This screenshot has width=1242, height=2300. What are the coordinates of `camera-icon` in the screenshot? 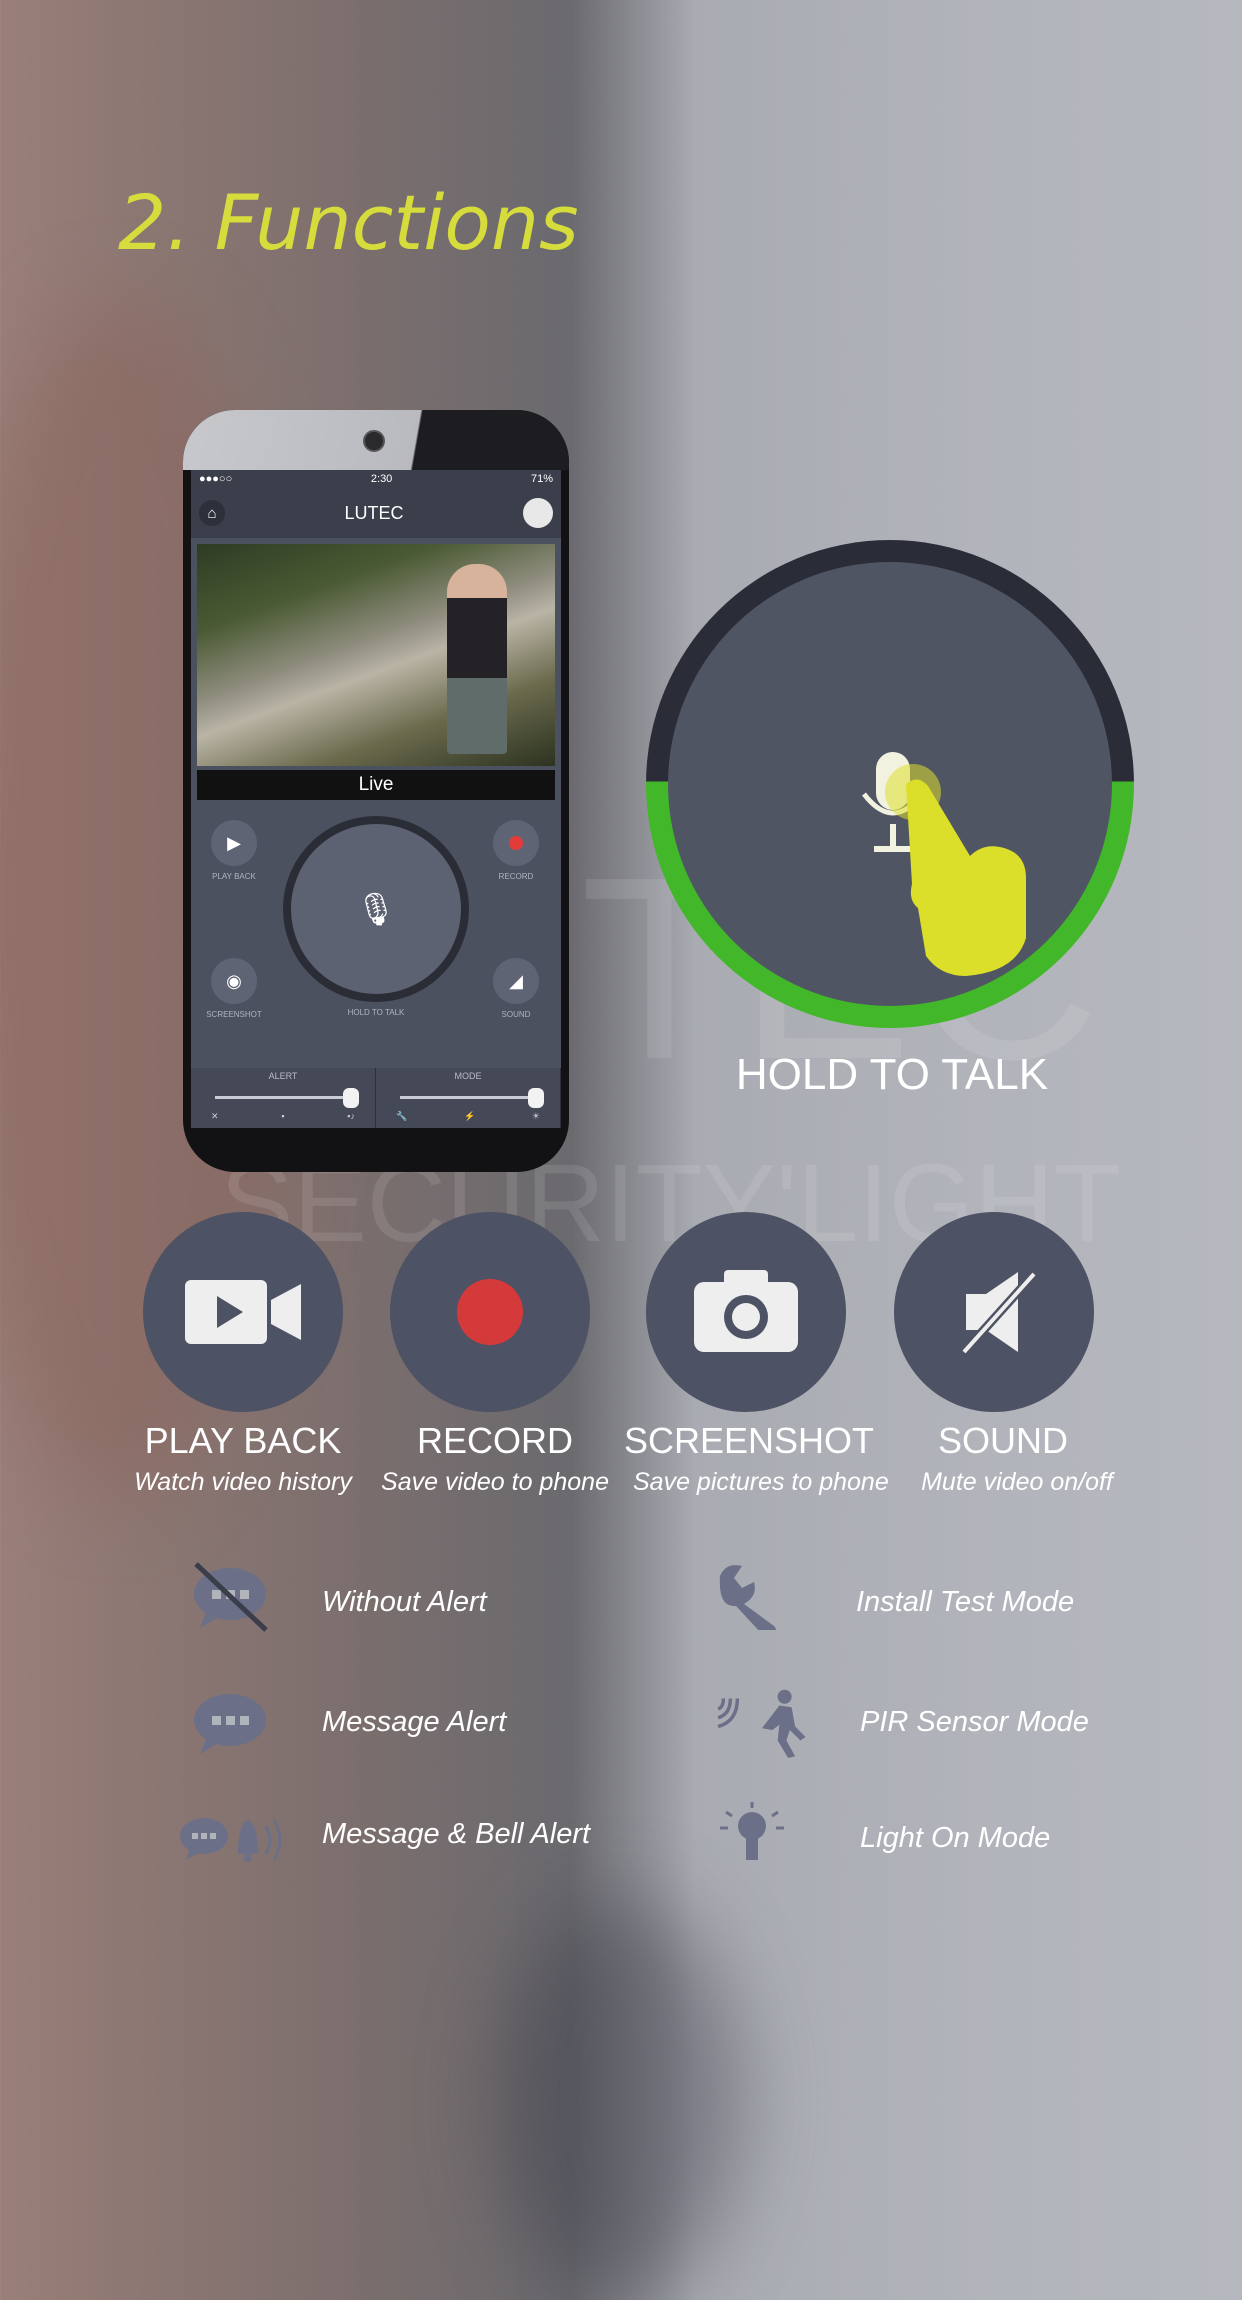 It's located at (746, 1311).